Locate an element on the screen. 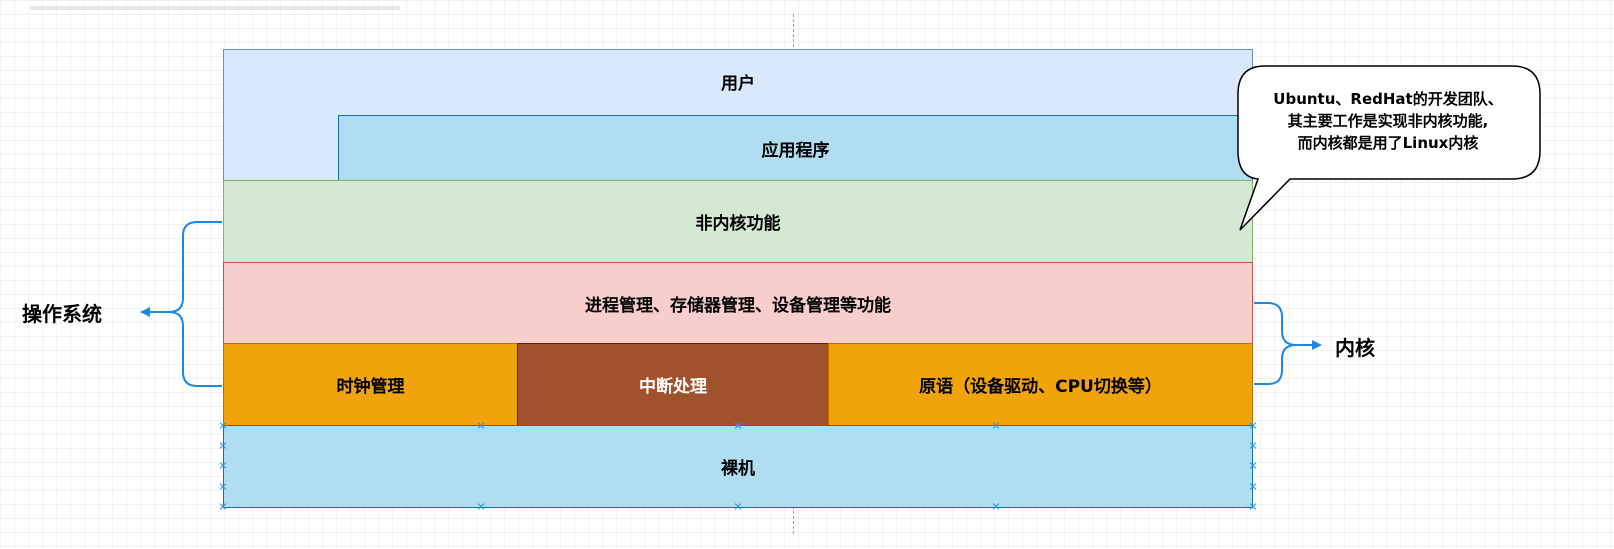 The width and height of the screenshot is (1614, 549). os-brace is located at coordinates (195, 304).